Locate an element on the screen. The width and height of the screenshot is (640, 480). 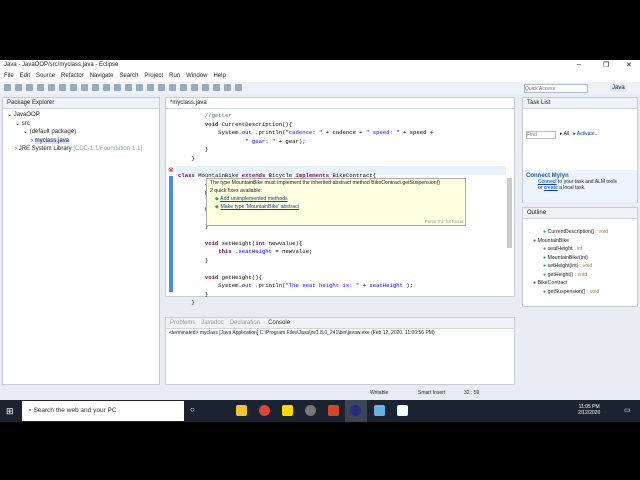
tree-item-file: › myclass.java is located at coordinates (81, 141).